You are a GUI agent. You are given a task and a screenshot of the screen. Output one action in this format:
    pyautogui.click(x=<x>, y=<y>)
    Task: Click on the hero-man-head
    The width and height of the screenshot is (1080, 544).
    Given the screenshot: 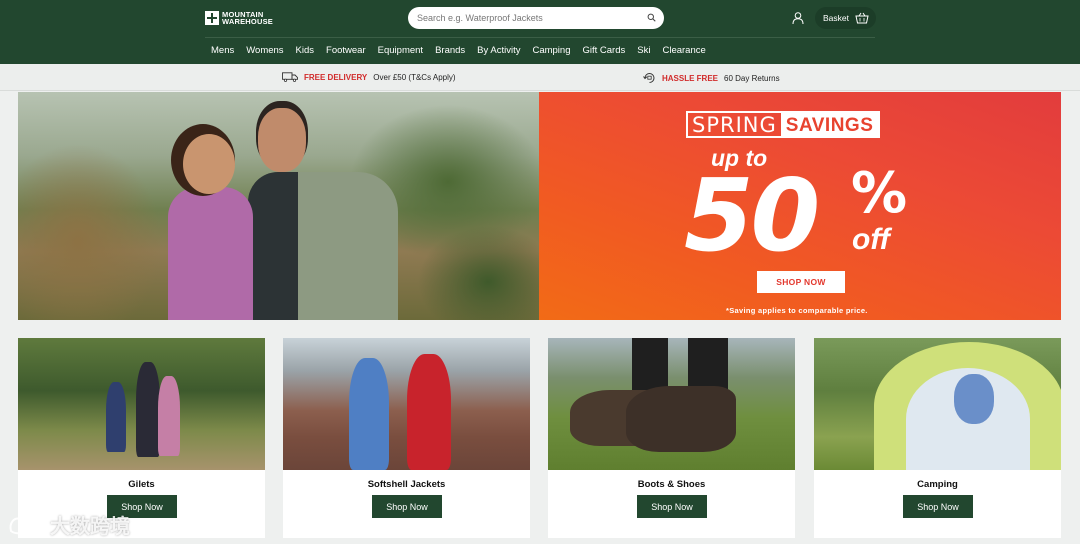 What is the action you would take?
    pyautogui.click(x=282, y=140)
    